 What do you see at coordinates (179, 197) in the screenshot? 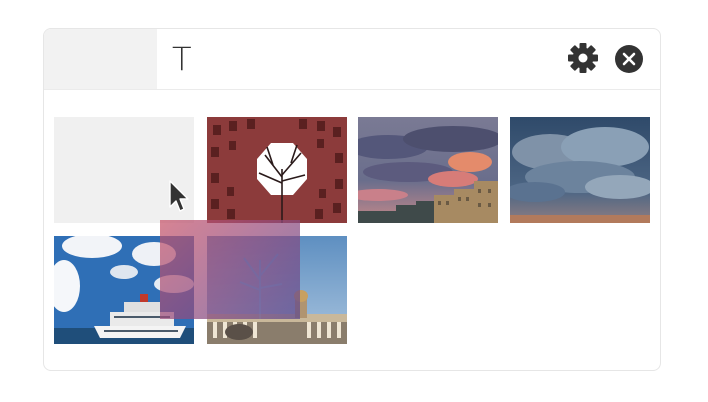
I see `mouse-pointer-icon` at bounding box center [179, 197].